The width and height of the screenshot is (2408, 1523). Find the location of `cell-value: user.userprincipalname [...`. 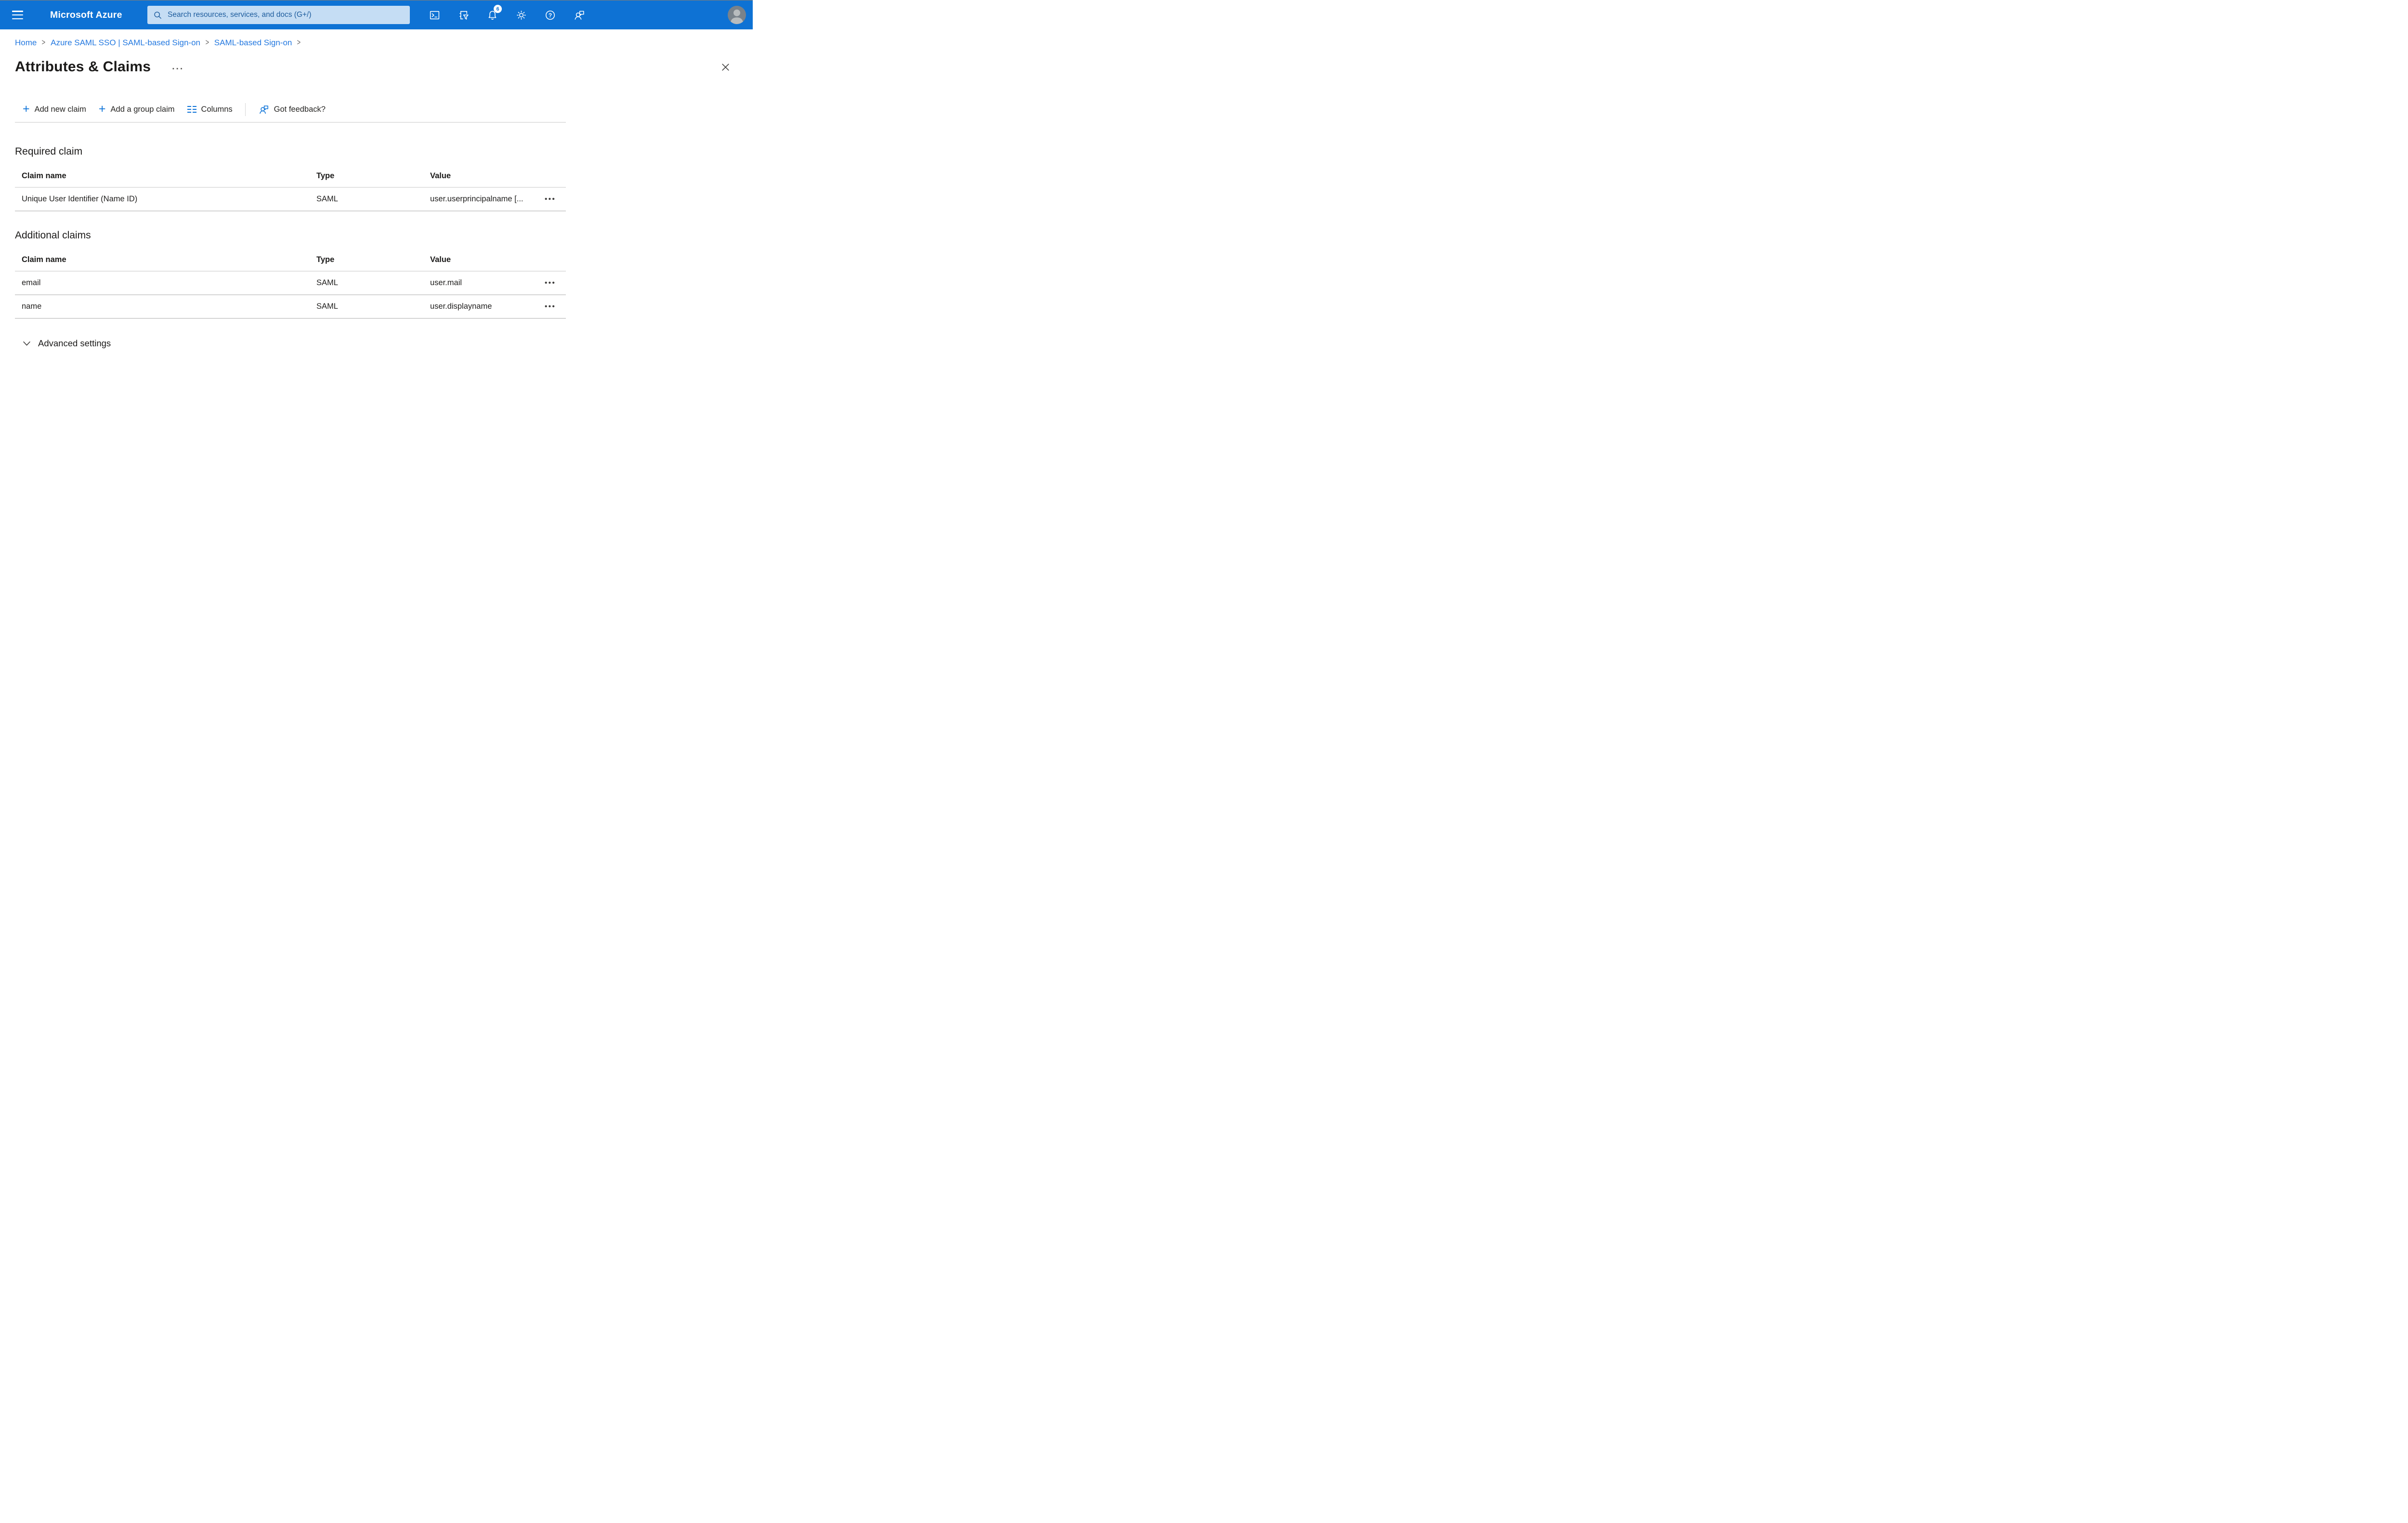

cell-value: user.userprincipalname [... is located at coordinates (476, 199).